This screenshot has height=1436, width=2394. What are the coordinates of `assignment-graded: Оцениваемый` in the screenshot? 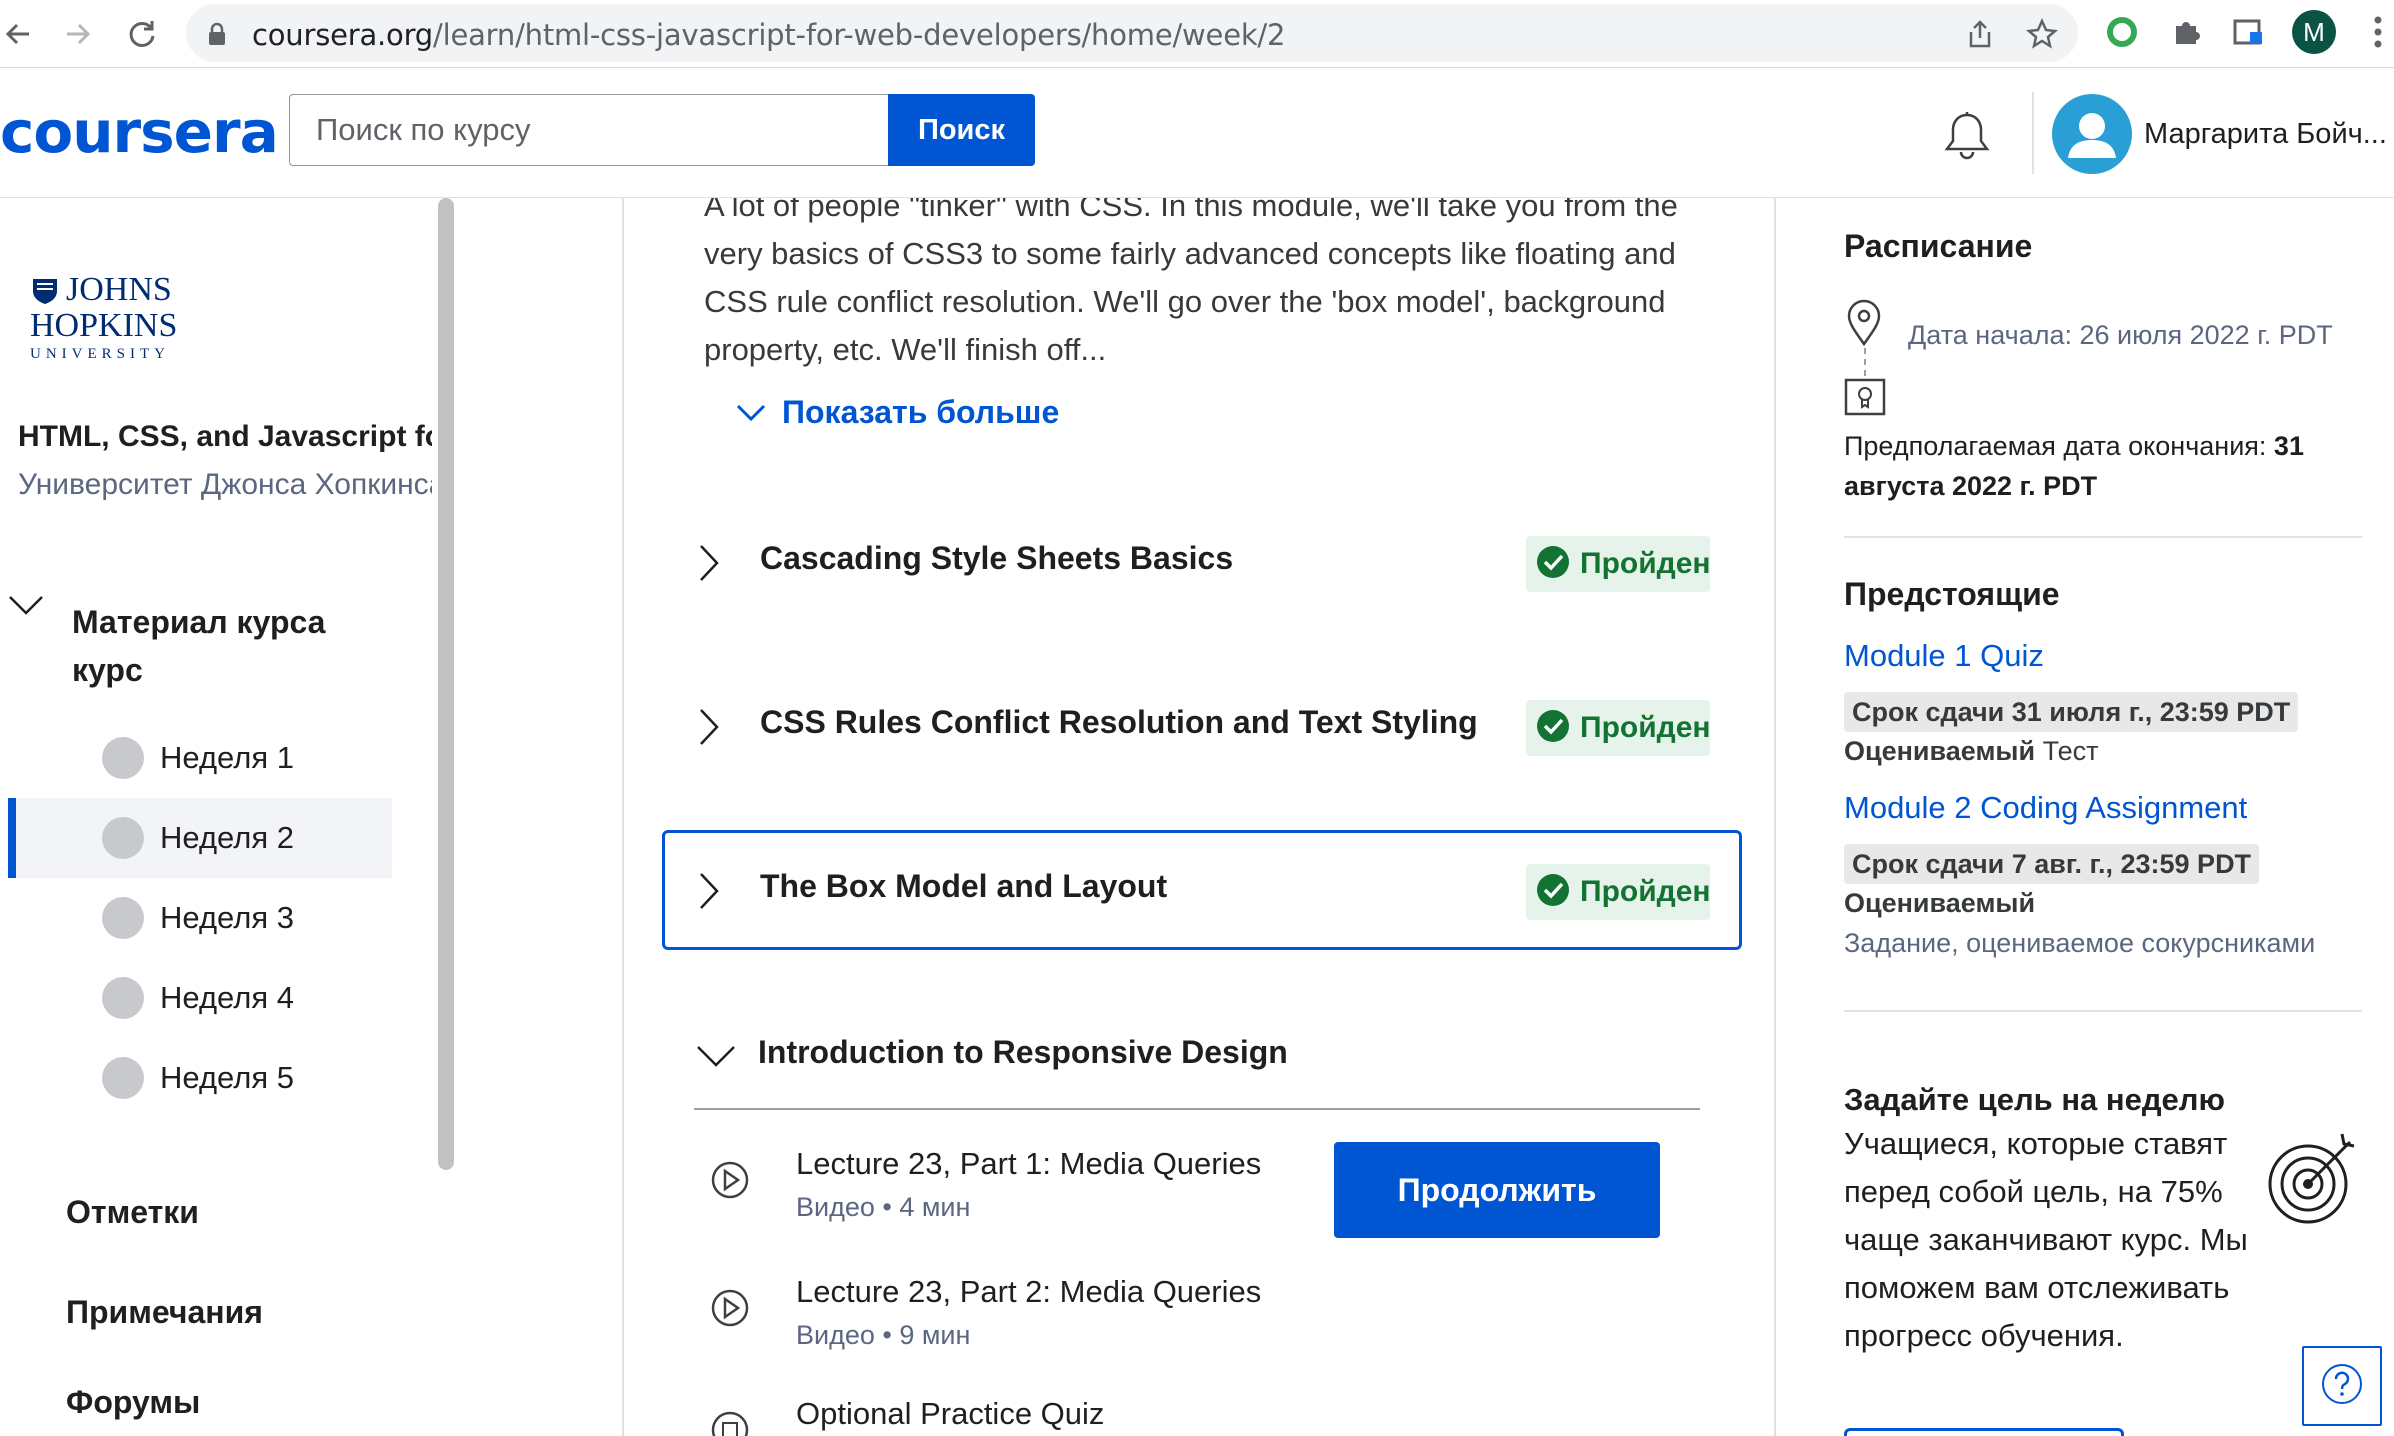 It's located at (1939, 903).